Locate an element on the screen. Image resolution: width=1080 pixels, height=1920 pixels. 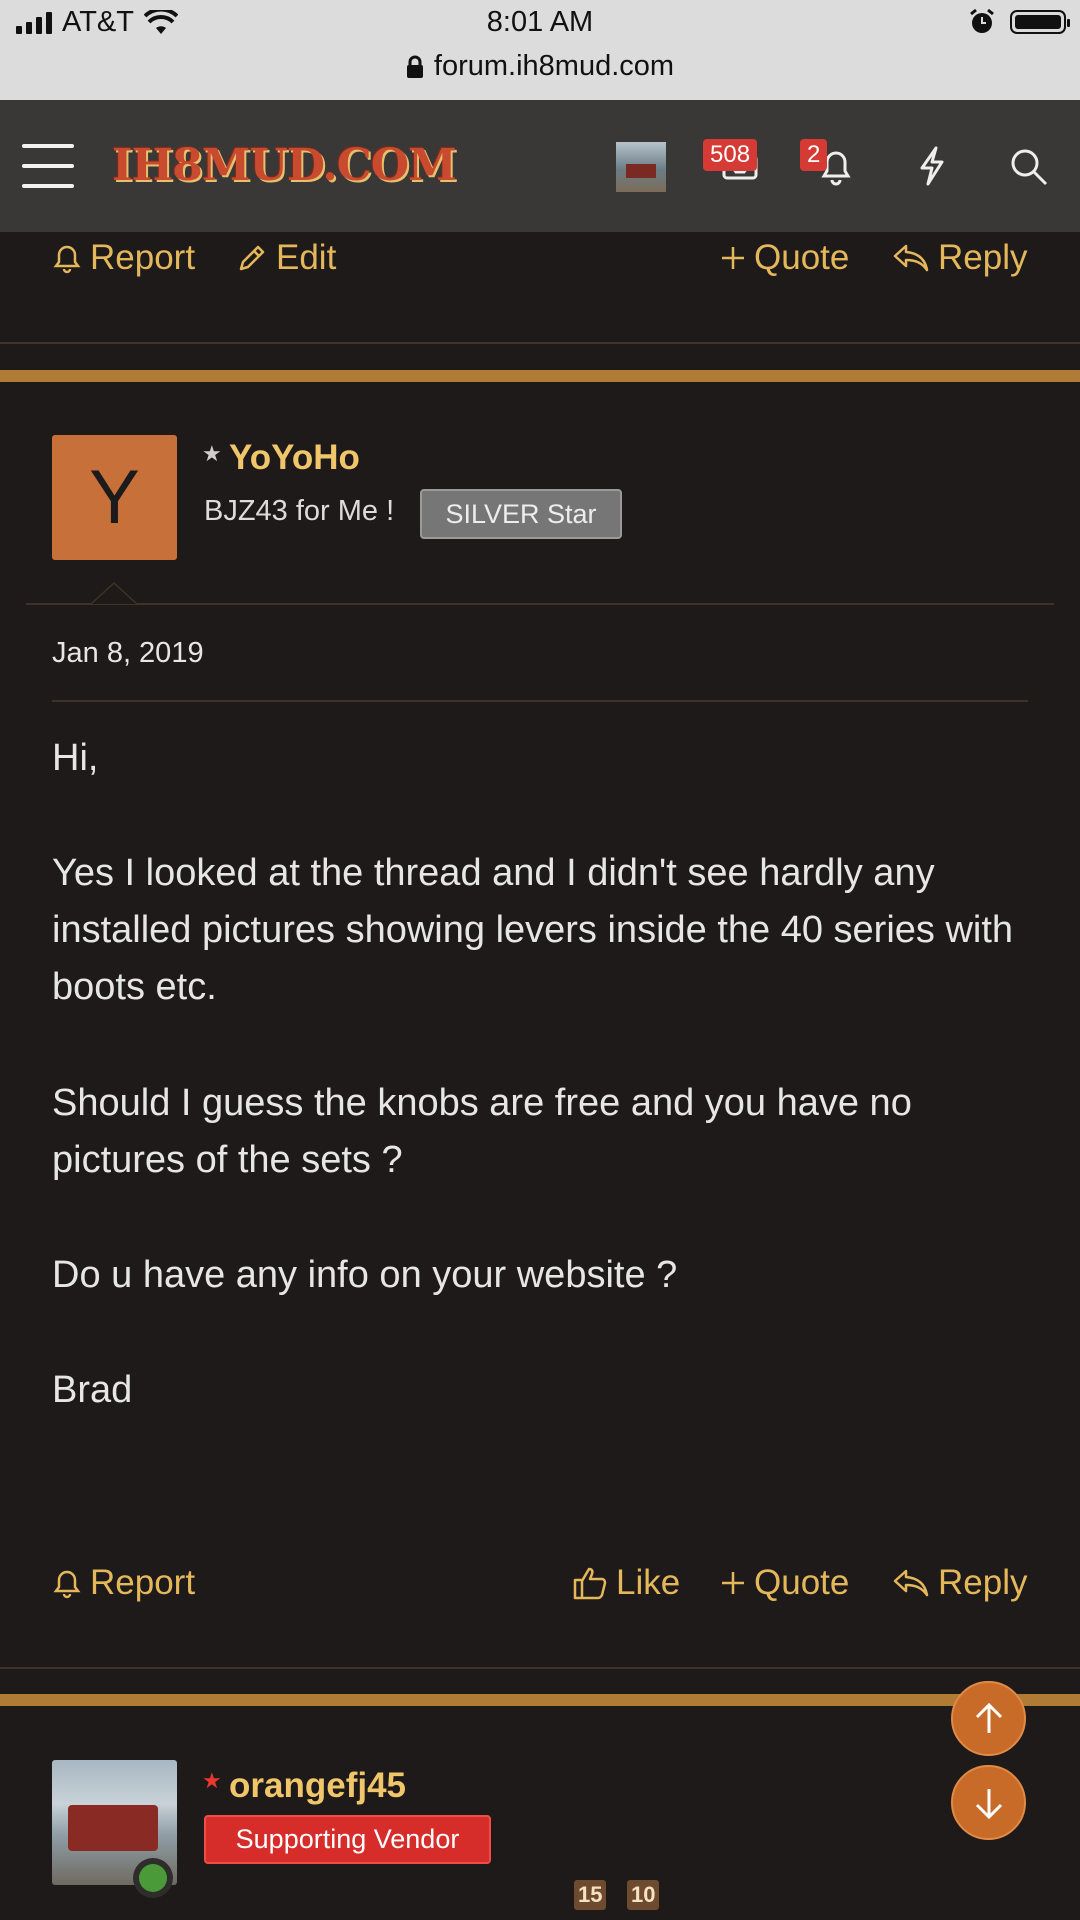
post-paragraph: Brad is located at coordinates (92, 1390).